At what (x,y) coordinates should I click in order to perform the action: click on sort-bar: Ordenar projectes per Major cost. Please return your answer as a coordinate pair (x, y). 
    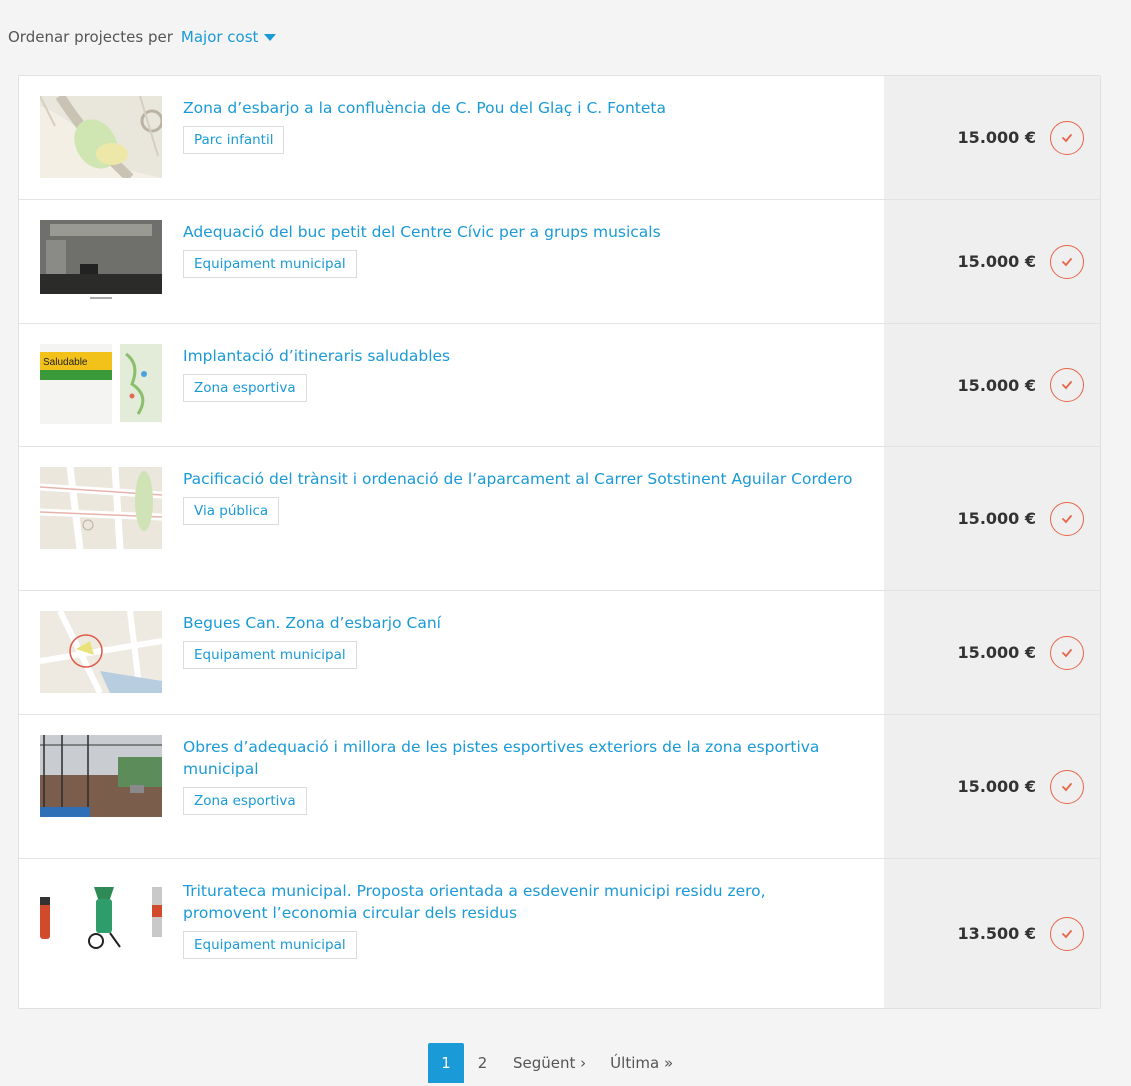
    Looking at the image, I should click on (142, 37).